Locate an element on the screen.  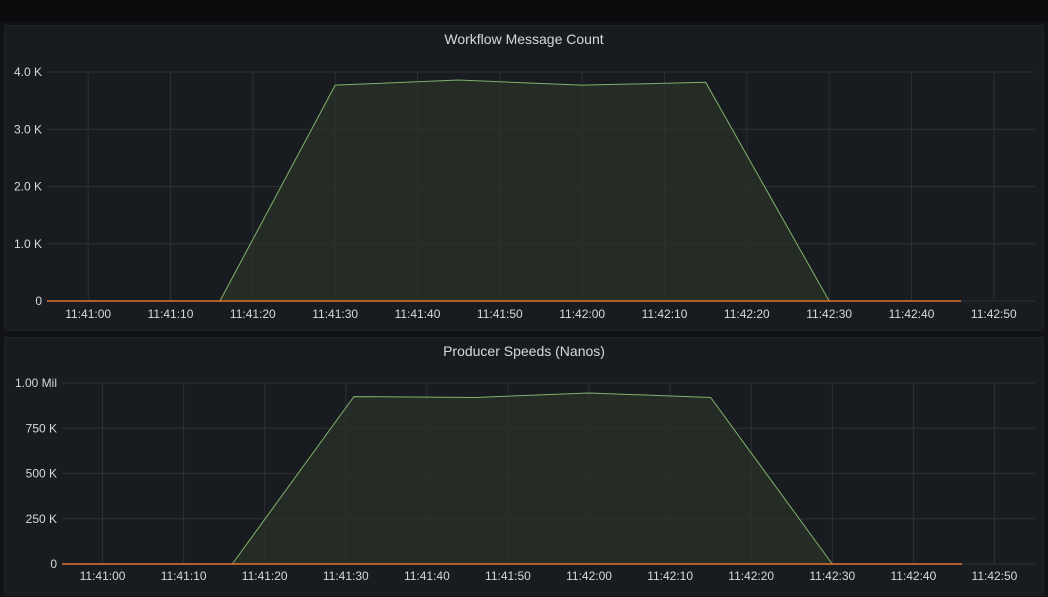
y-tick-label: 2.0 K is located at coordinates (28, 187).